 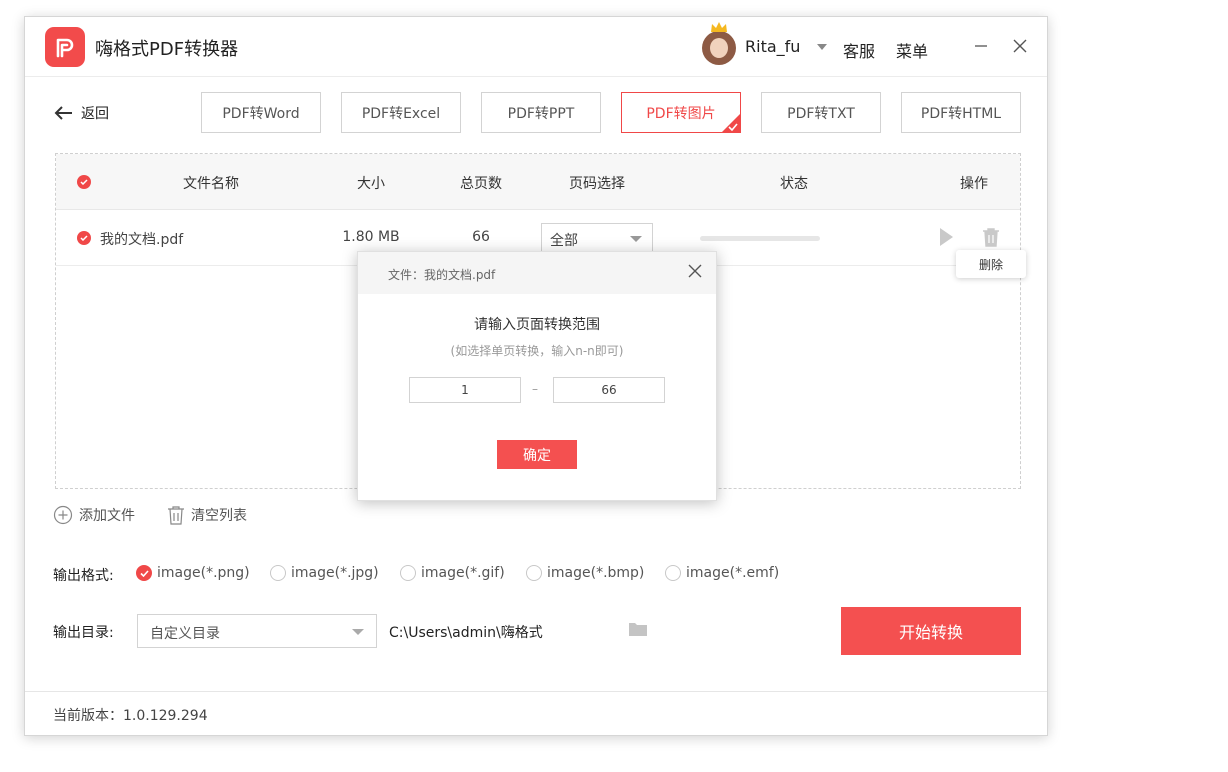 I want to click on tab-pdf-to-image: PDF转图片, so click(x=681, y=112).